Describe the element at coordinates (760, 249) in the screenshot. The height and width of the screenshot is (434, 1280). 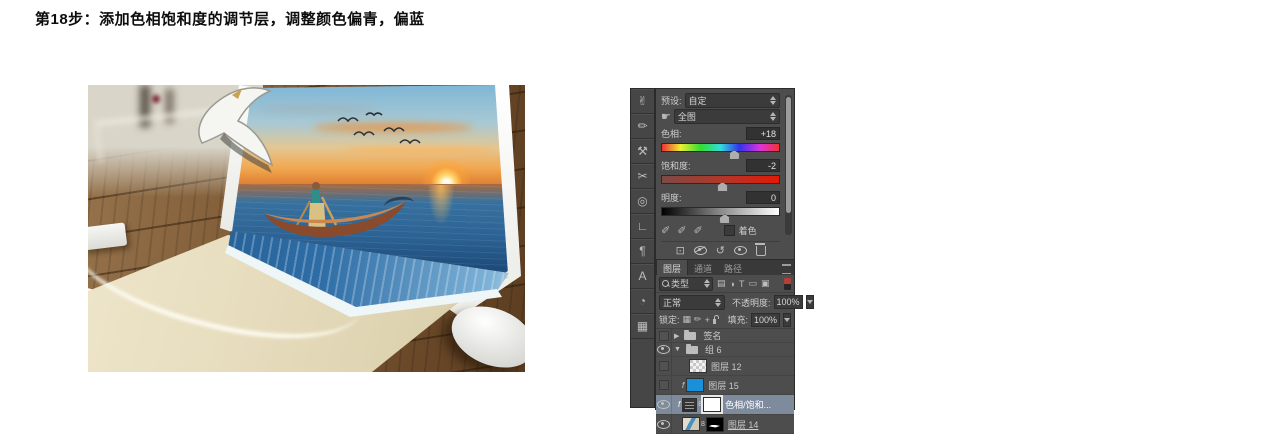
I see `delete-adjustment-icon` at that location.